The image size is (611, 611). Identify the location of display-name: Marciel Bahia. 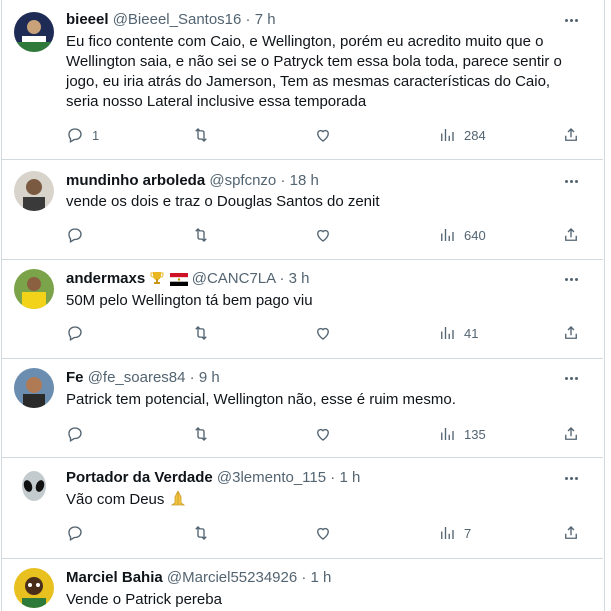
(114, 577).